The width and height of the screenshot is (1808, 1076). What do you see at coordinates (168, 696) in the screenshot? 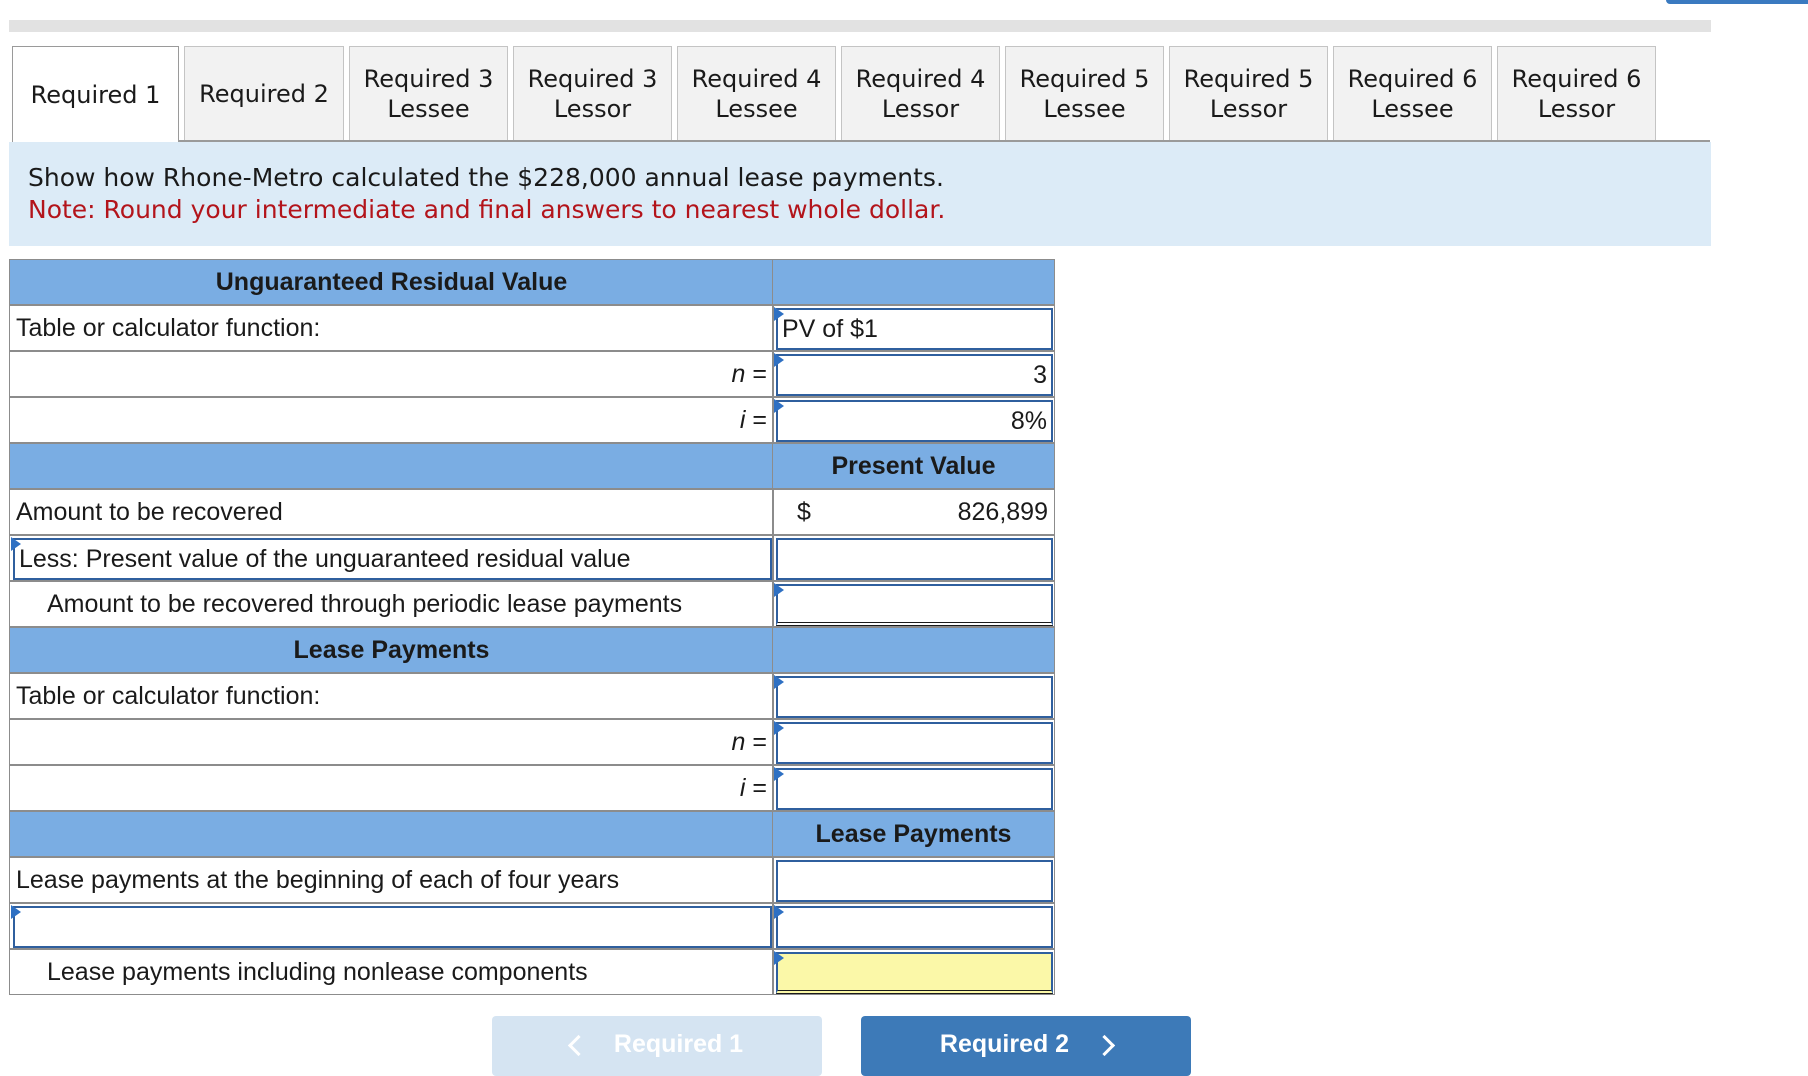
I see `row-label-table-function-2: Table or calculator function:` at bounding box center [168, 696].